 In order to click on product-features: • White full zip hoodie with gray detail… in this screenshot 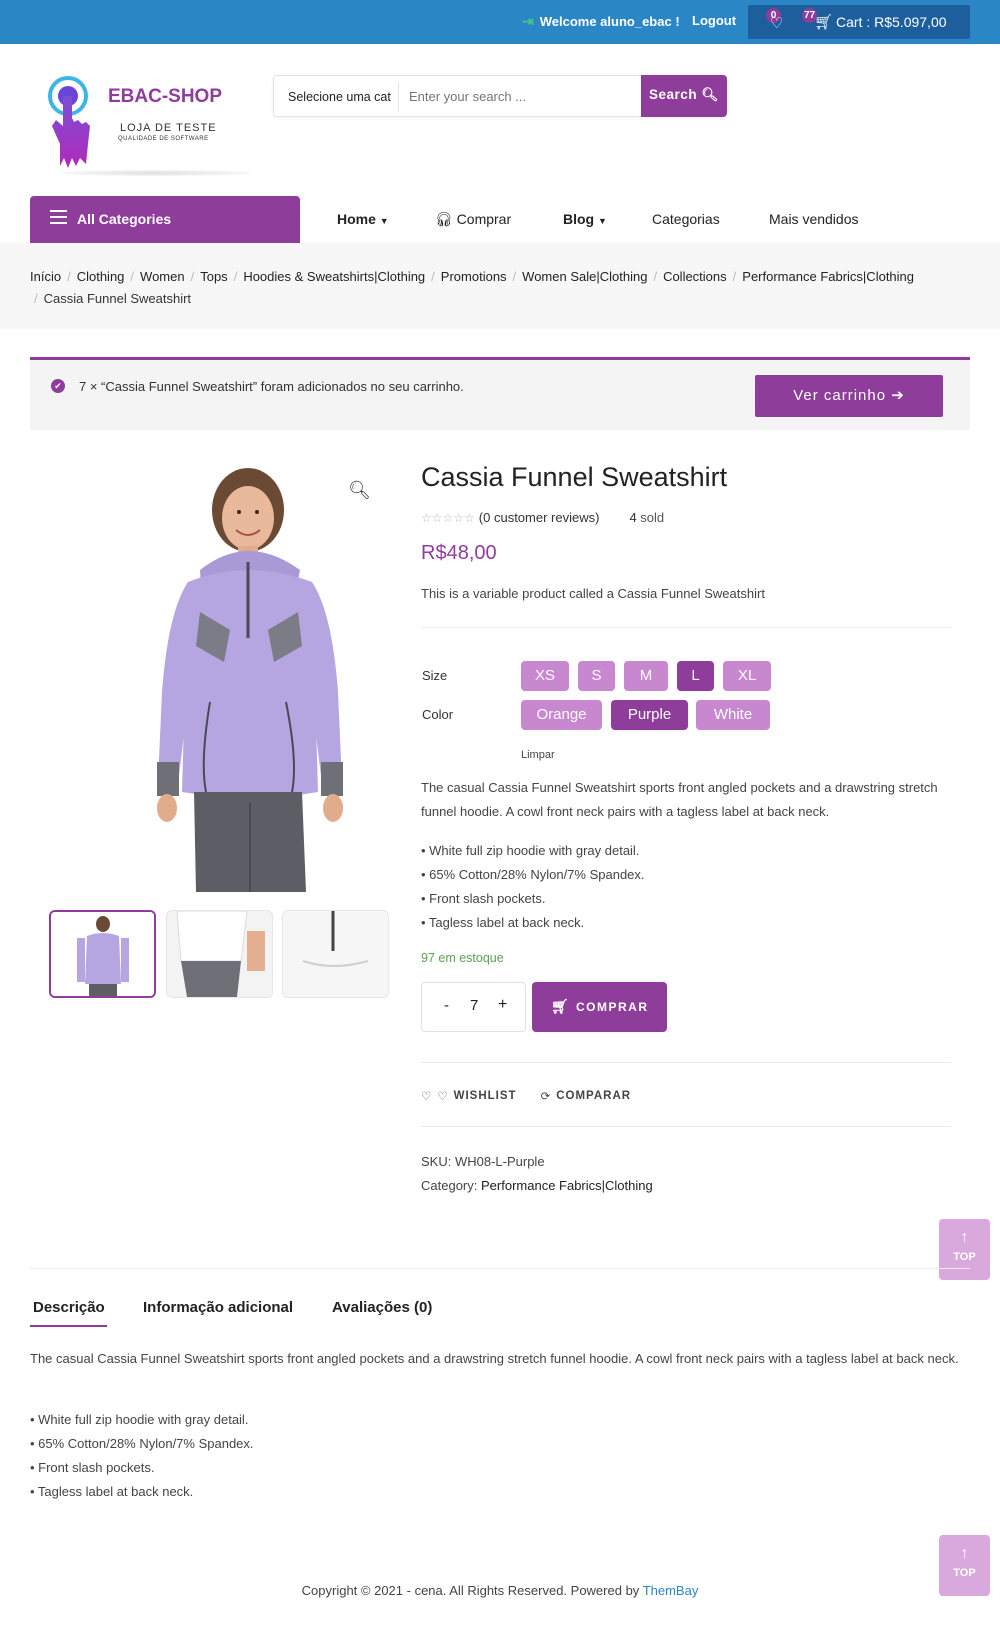, I will do `click(533, 887)`.